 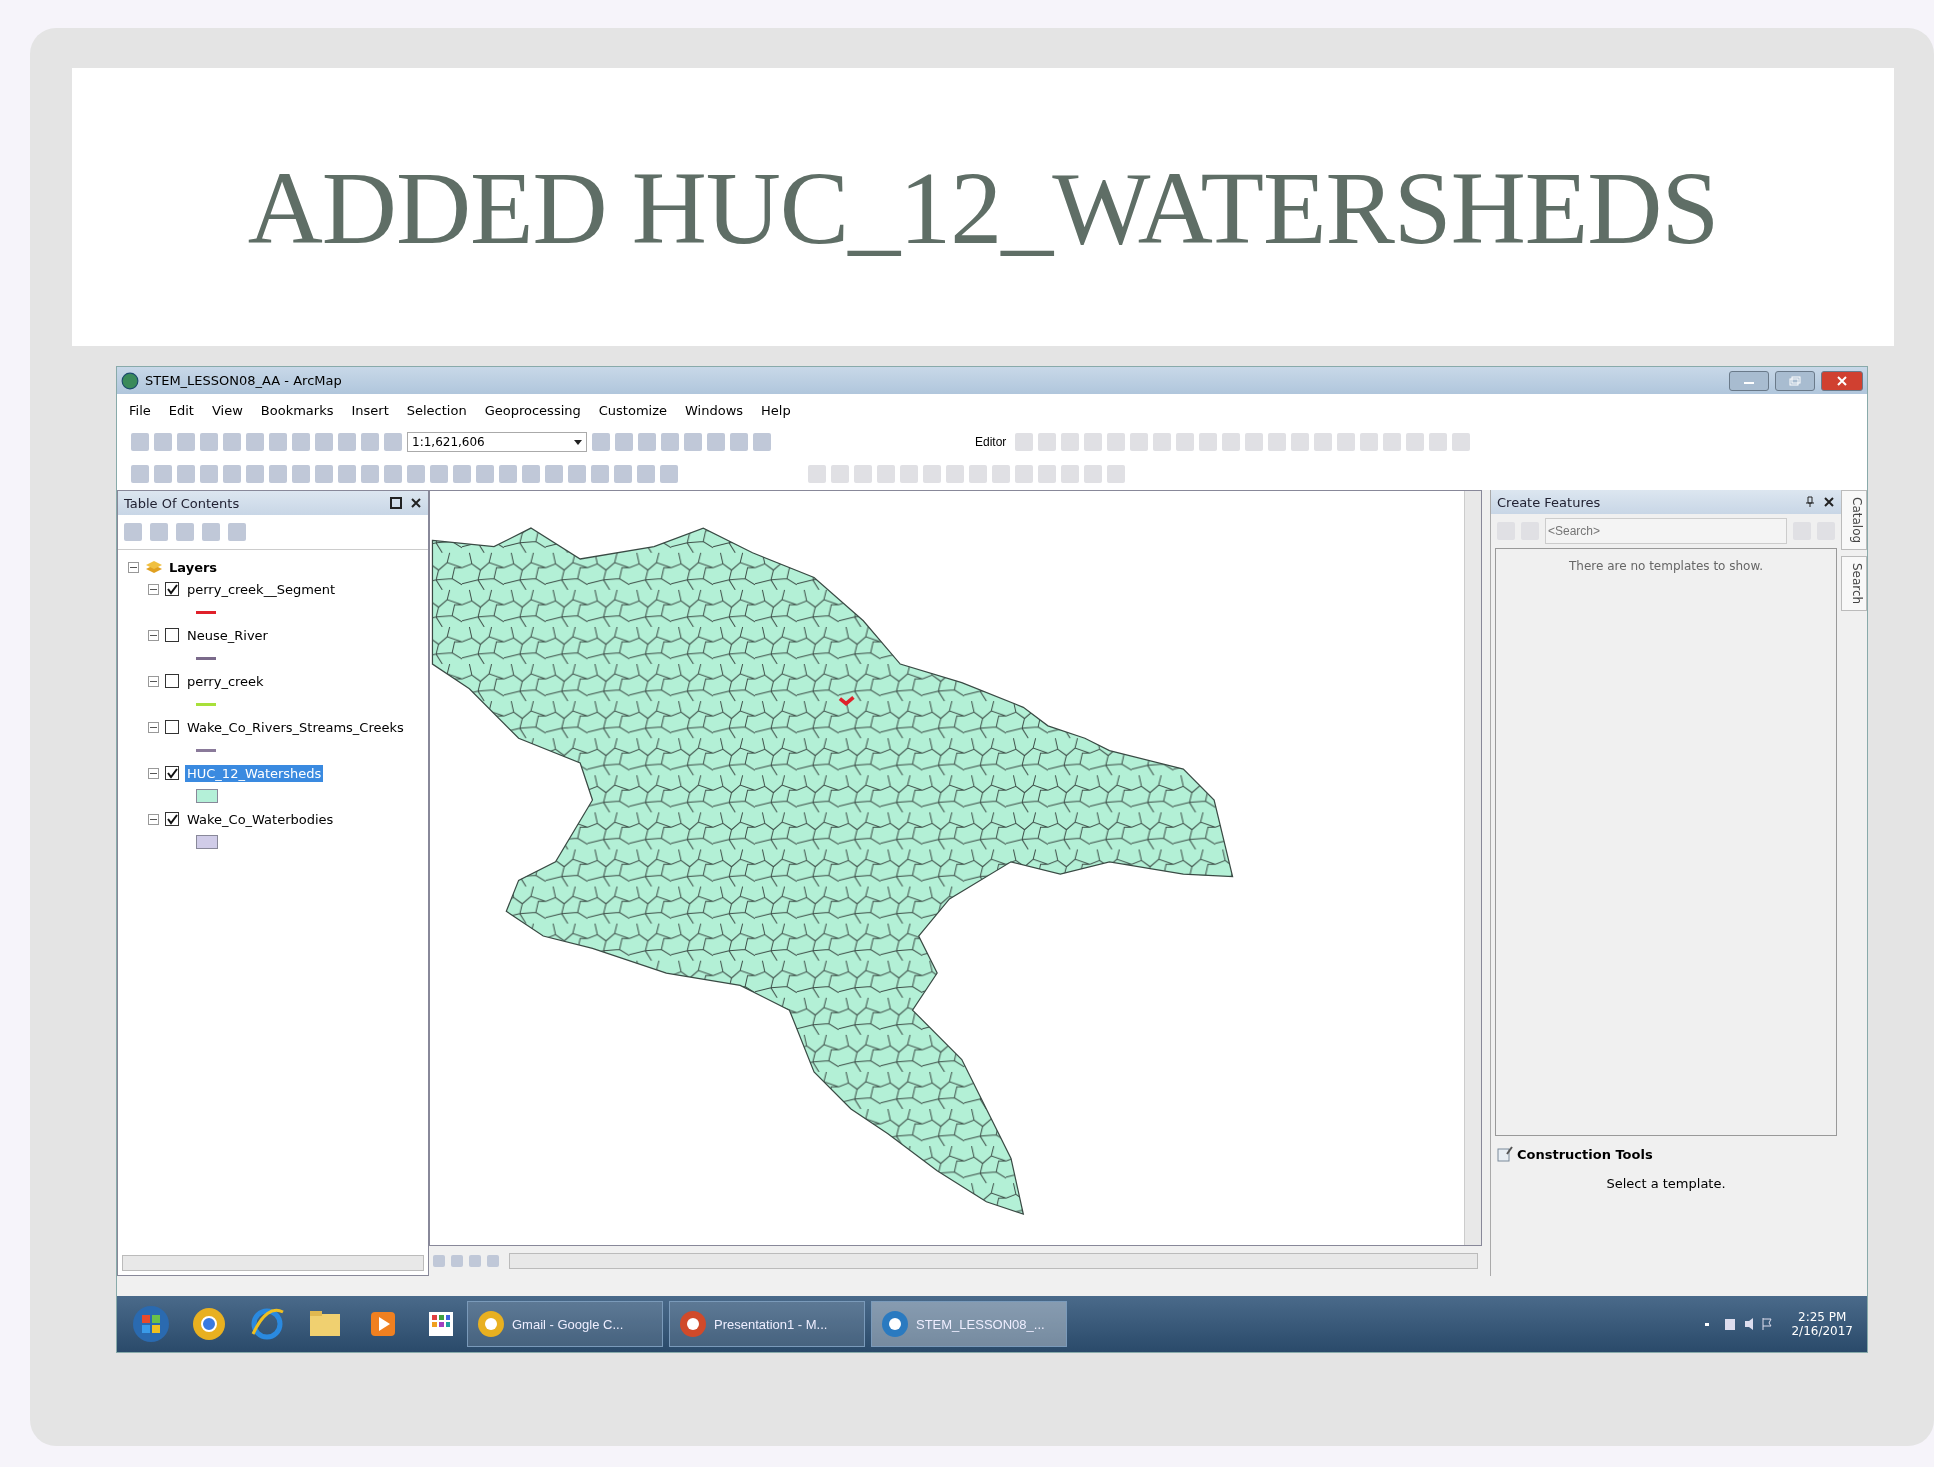 What do you see at coordinates (254, 773) in the screenshot?
I see `layer-label: HUC_12_Watersheds` at bounding box center [254, 773].